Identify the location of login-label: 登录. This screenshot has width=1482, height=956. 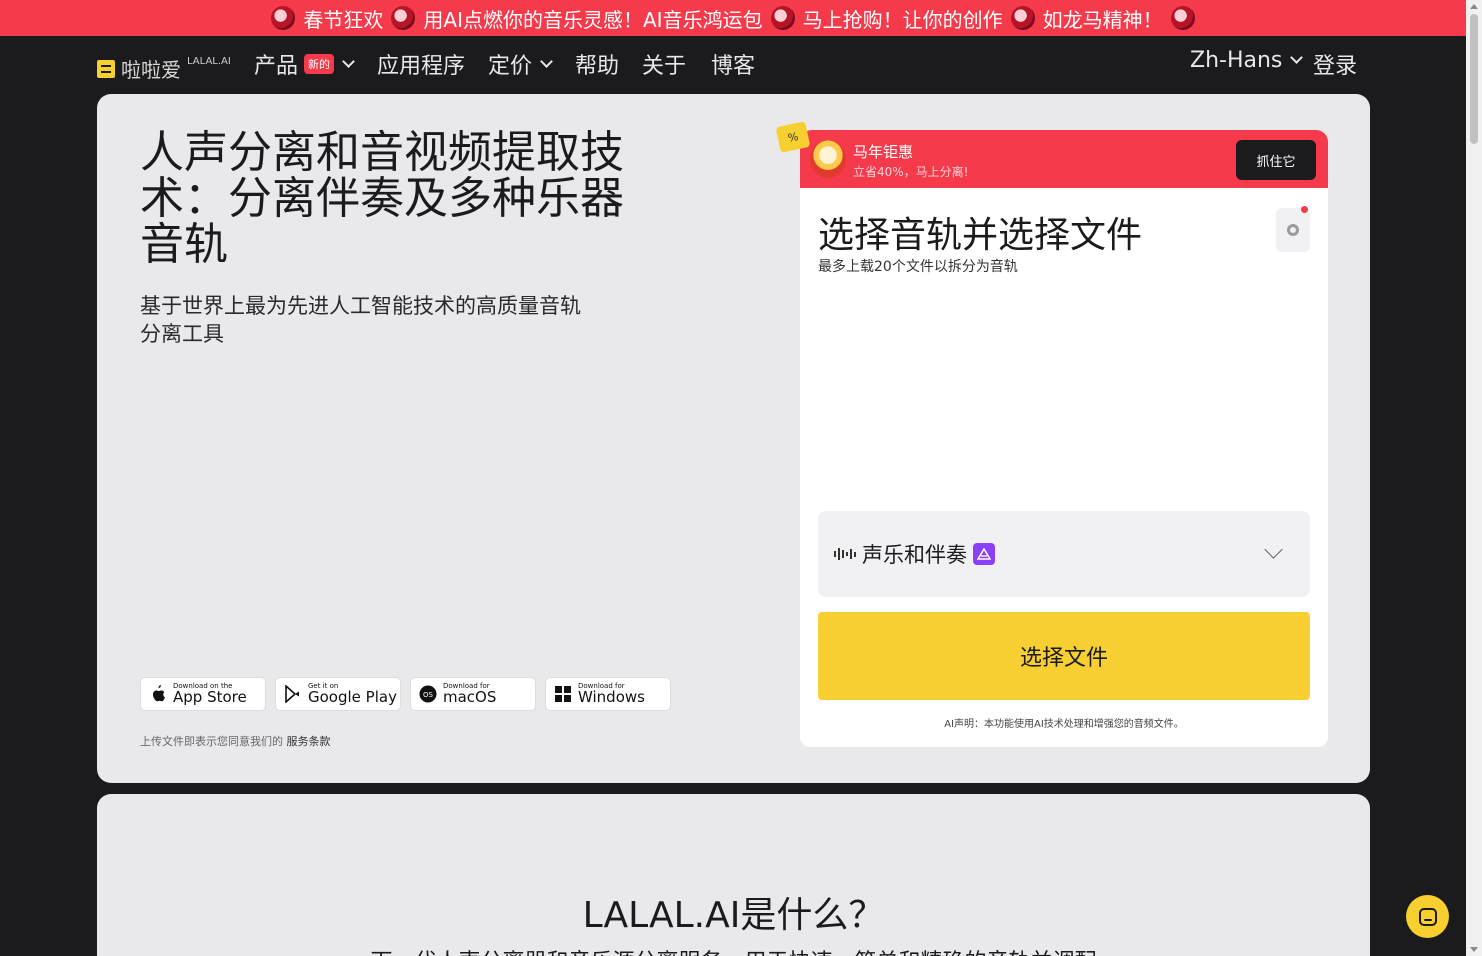
(1335, 66).